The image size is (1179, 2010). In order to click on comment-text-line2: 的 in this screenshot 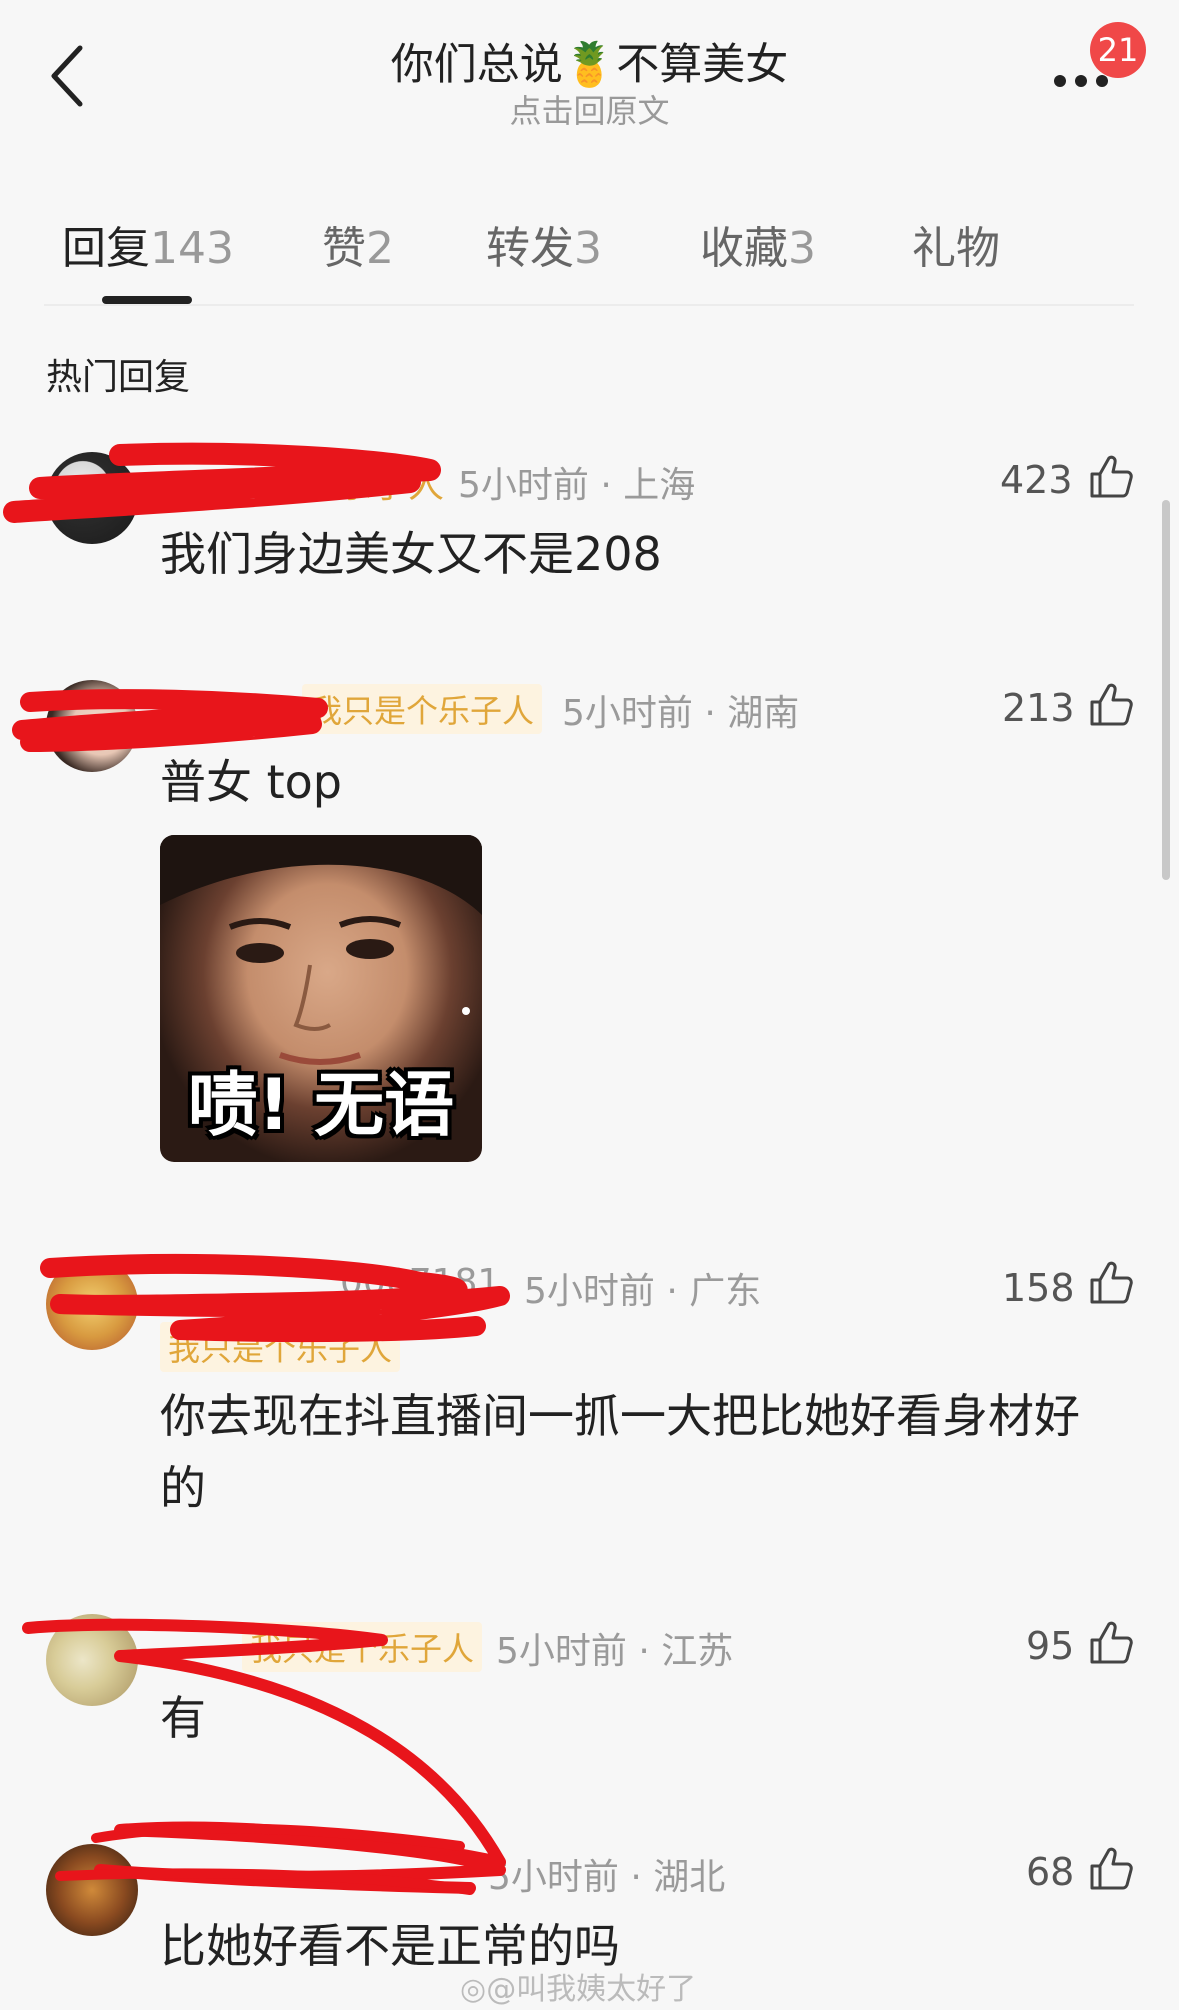, I will do `click(183, 1488)`.